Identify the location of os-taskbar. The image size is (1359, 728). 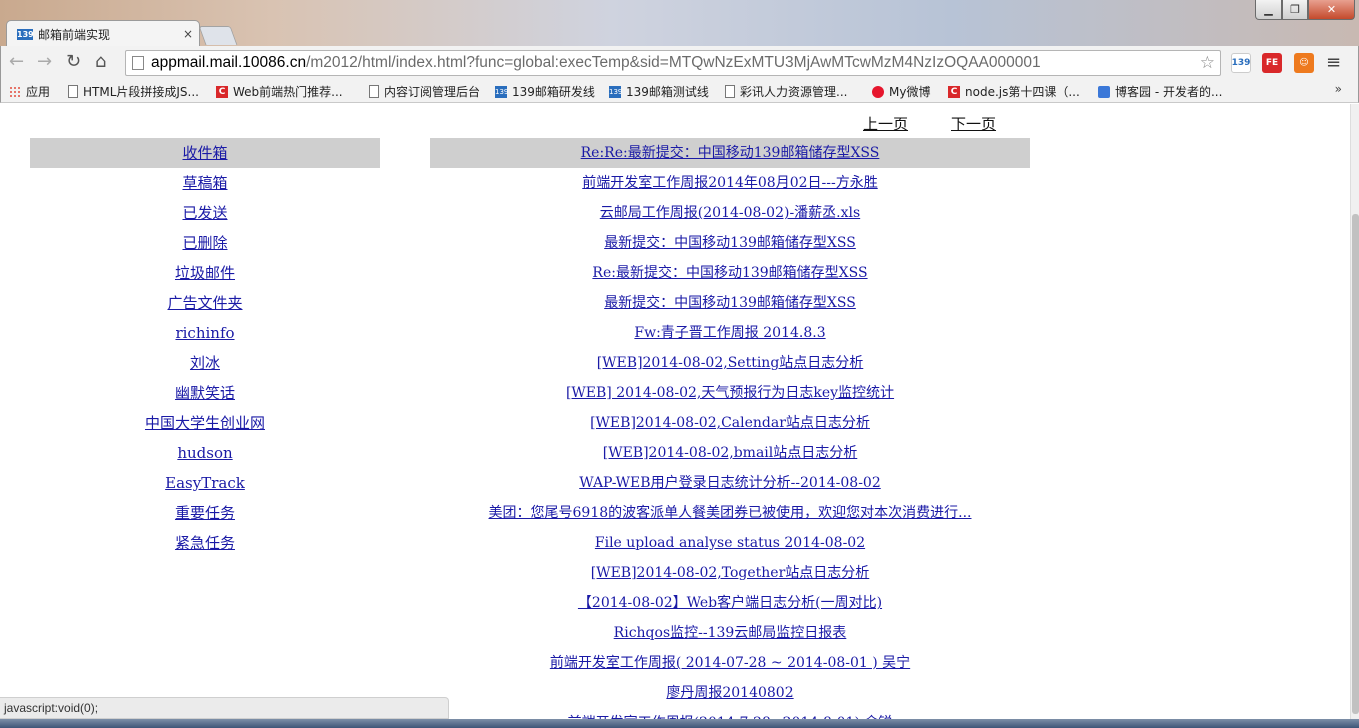
(679, 723).